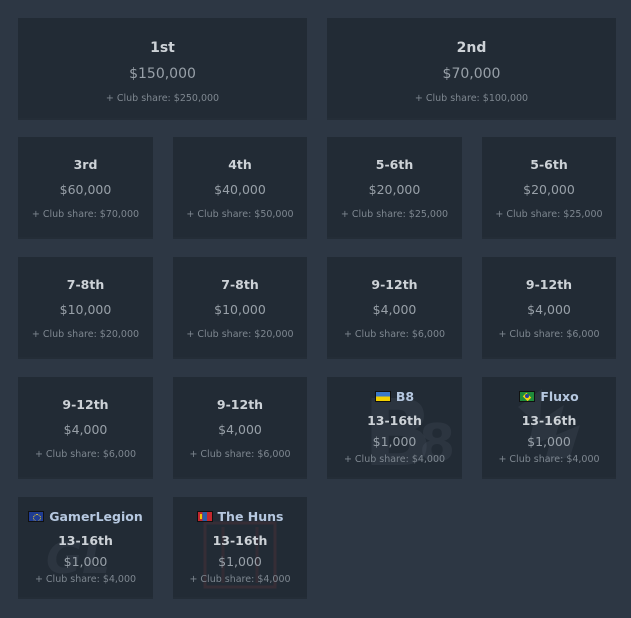  Describe the element at coordinates (527, 396) in the screenshot. I see `brazil-flag-icon` at that location.